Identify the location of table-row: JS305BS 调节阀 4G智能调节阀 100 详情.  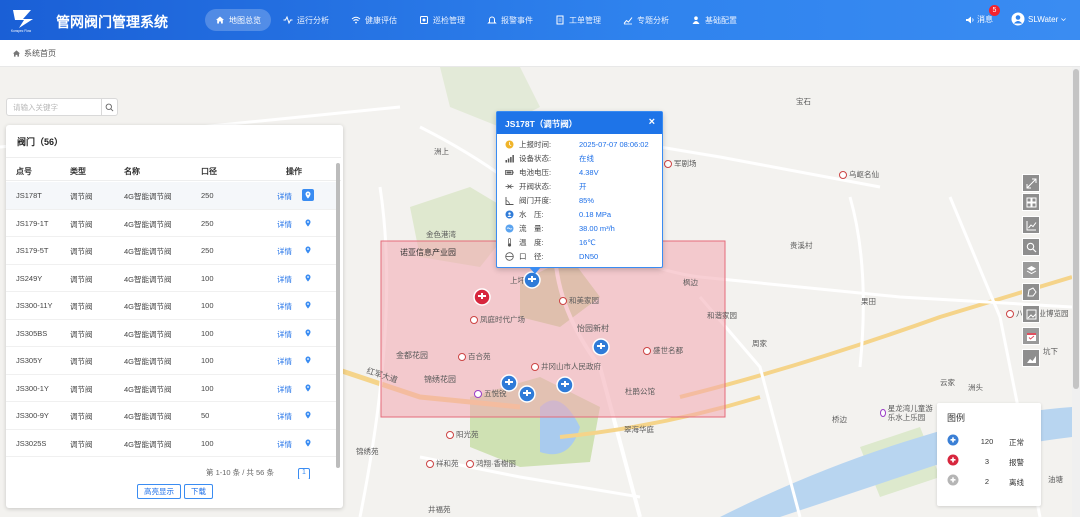
(171, 333).